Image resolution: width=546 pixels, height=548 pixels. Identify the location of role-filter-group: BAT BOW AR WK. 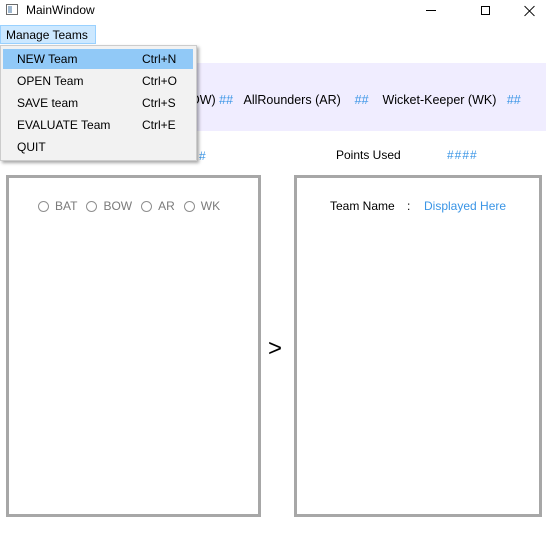
(133, 206).